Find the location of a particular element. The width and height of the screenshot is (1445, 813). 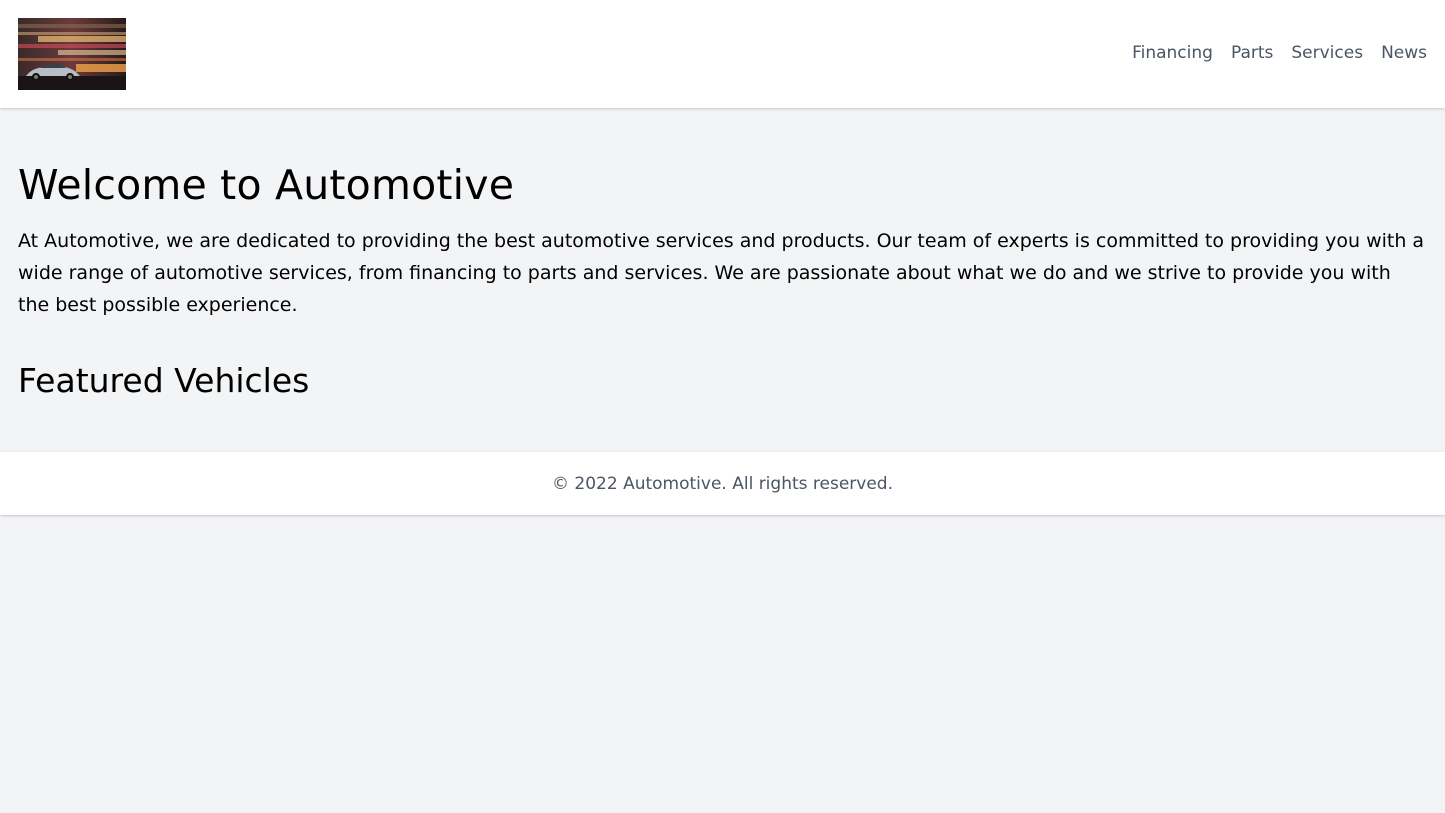

site-header: Financing Parts Services News is located at coordinates (722, 54).